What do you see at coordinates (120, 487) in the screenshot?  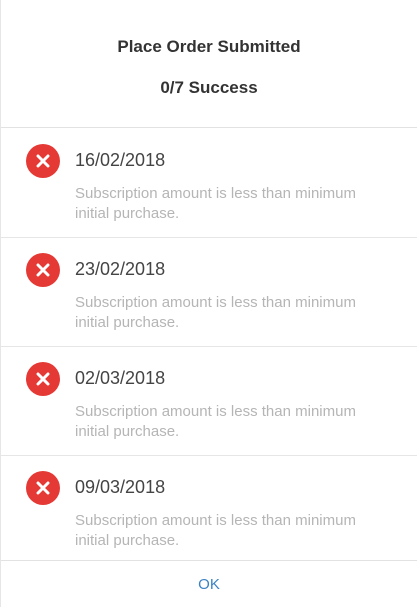 I see `item-date: 09/03/2018` at bounding box center [120, 487].